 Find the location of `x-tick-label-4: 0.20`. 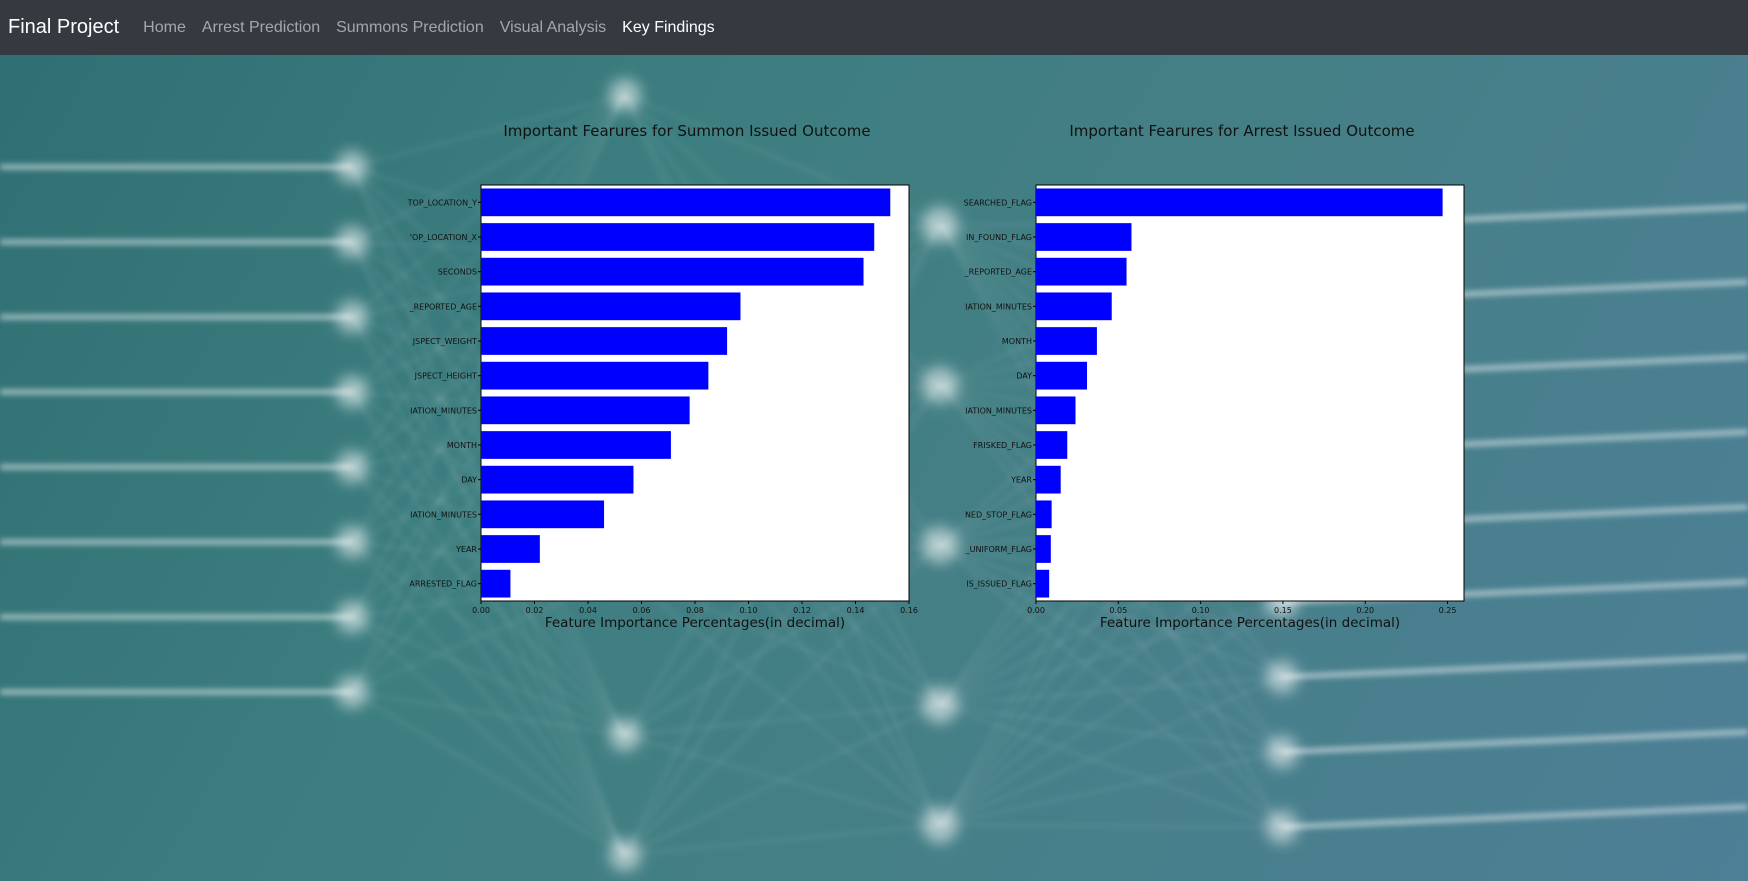

x-tick-label-4: 0.20 is located at coordinates (1365, 610).